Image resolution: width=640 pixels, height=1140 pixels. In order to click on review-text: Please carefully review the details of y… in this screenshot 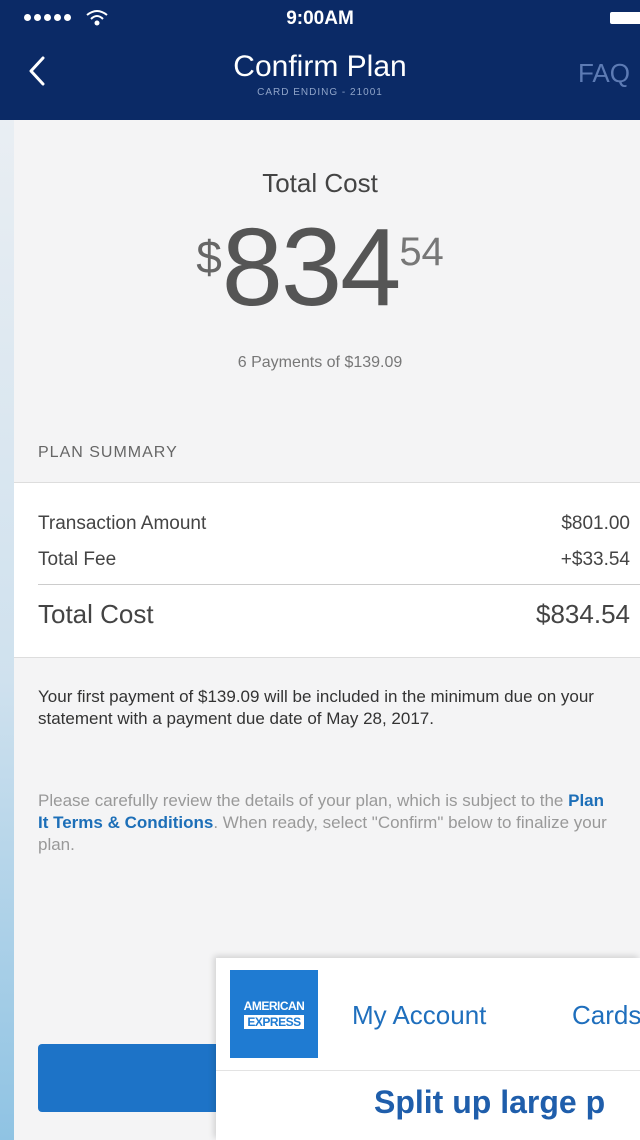, I will do `click(323, 823)`.